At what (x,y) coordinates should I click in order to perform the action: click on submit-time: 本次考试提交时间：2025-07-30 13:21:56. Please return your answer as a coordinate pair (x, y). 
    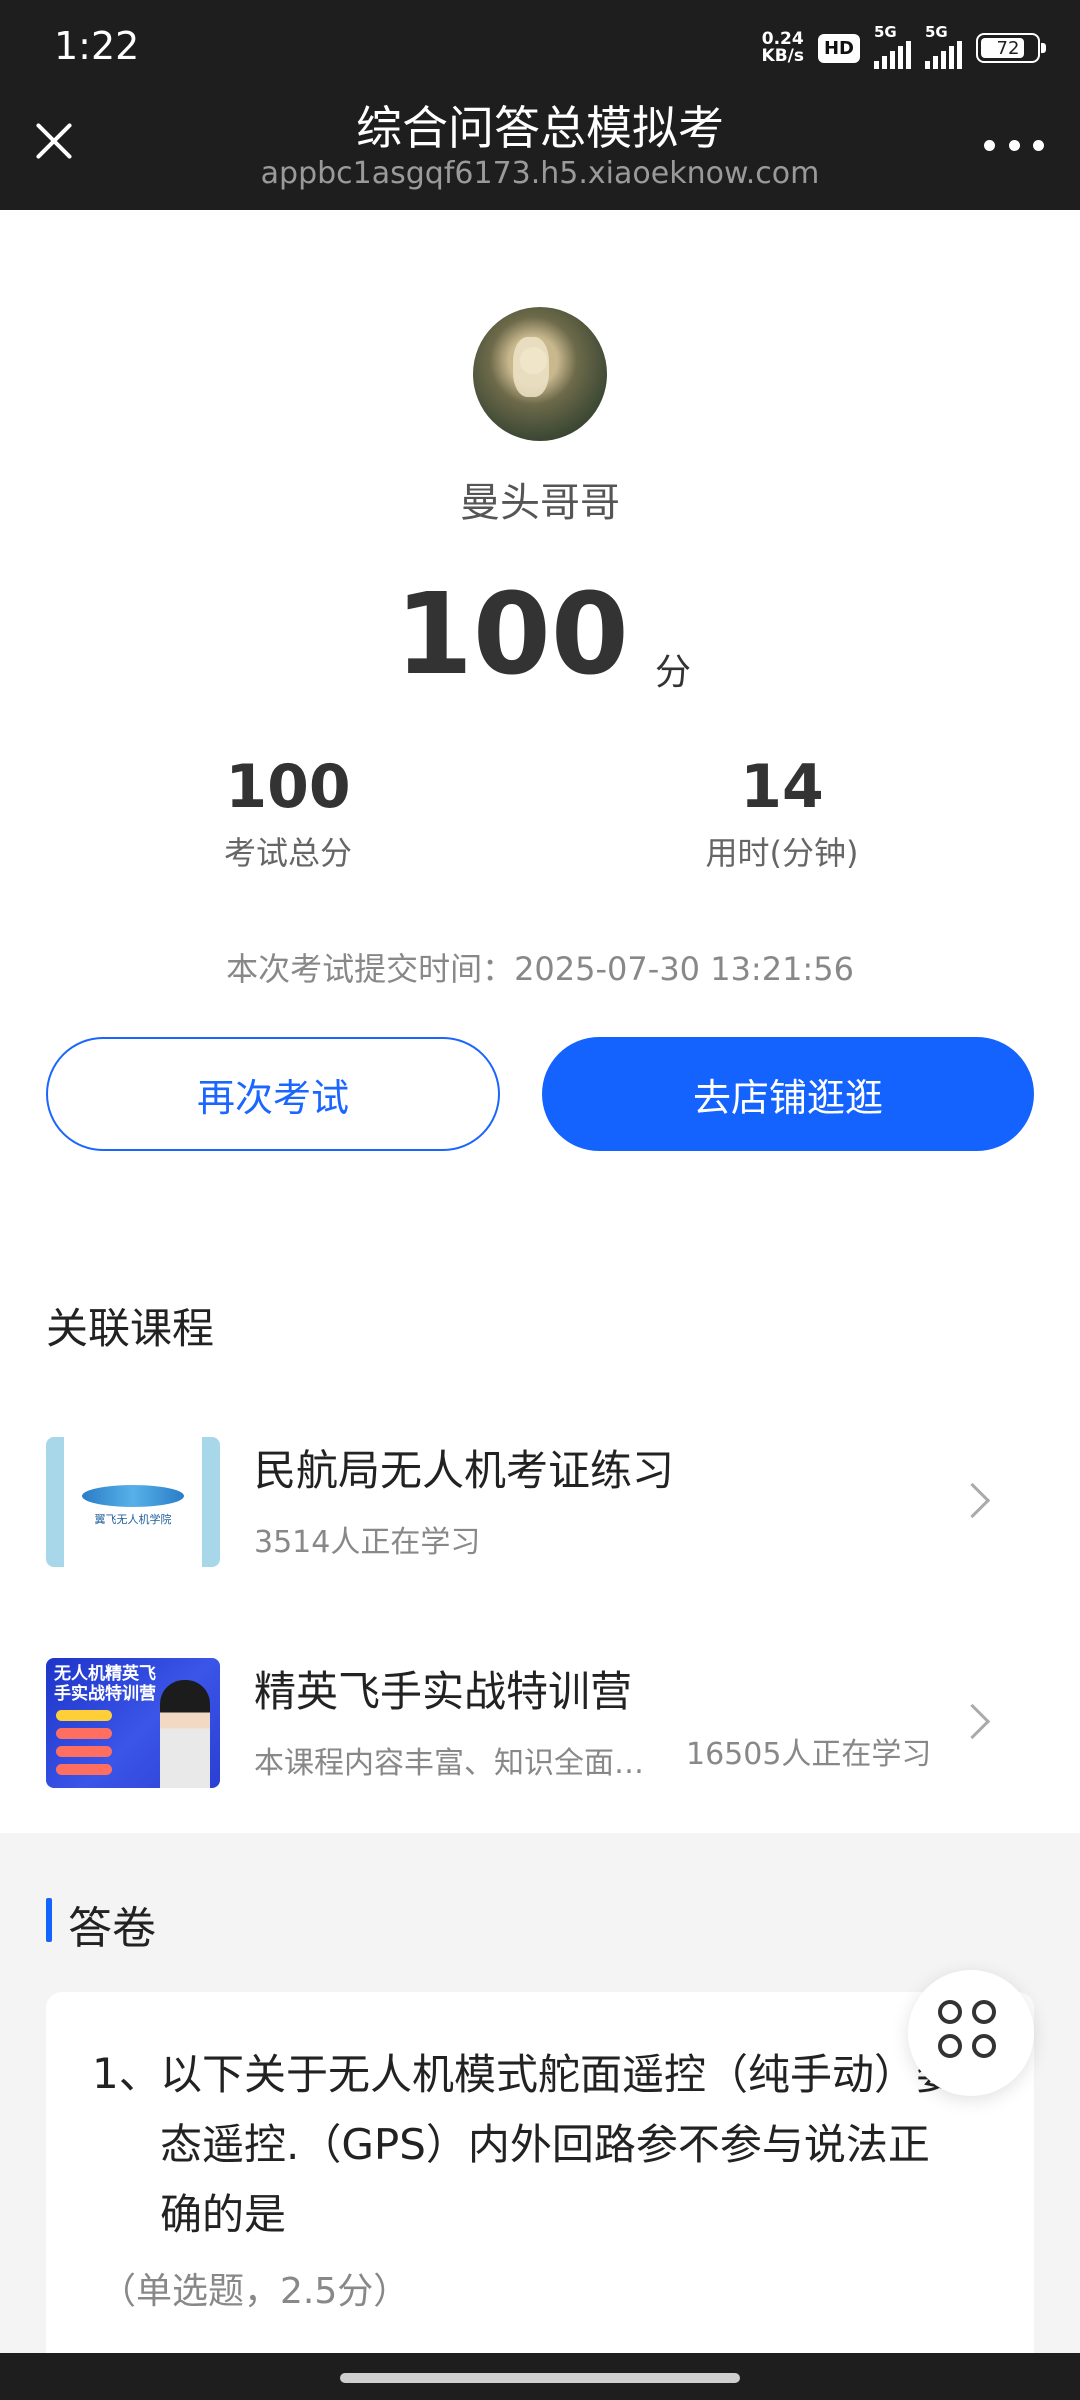
    Looking at the image, I should click on (540, 969).